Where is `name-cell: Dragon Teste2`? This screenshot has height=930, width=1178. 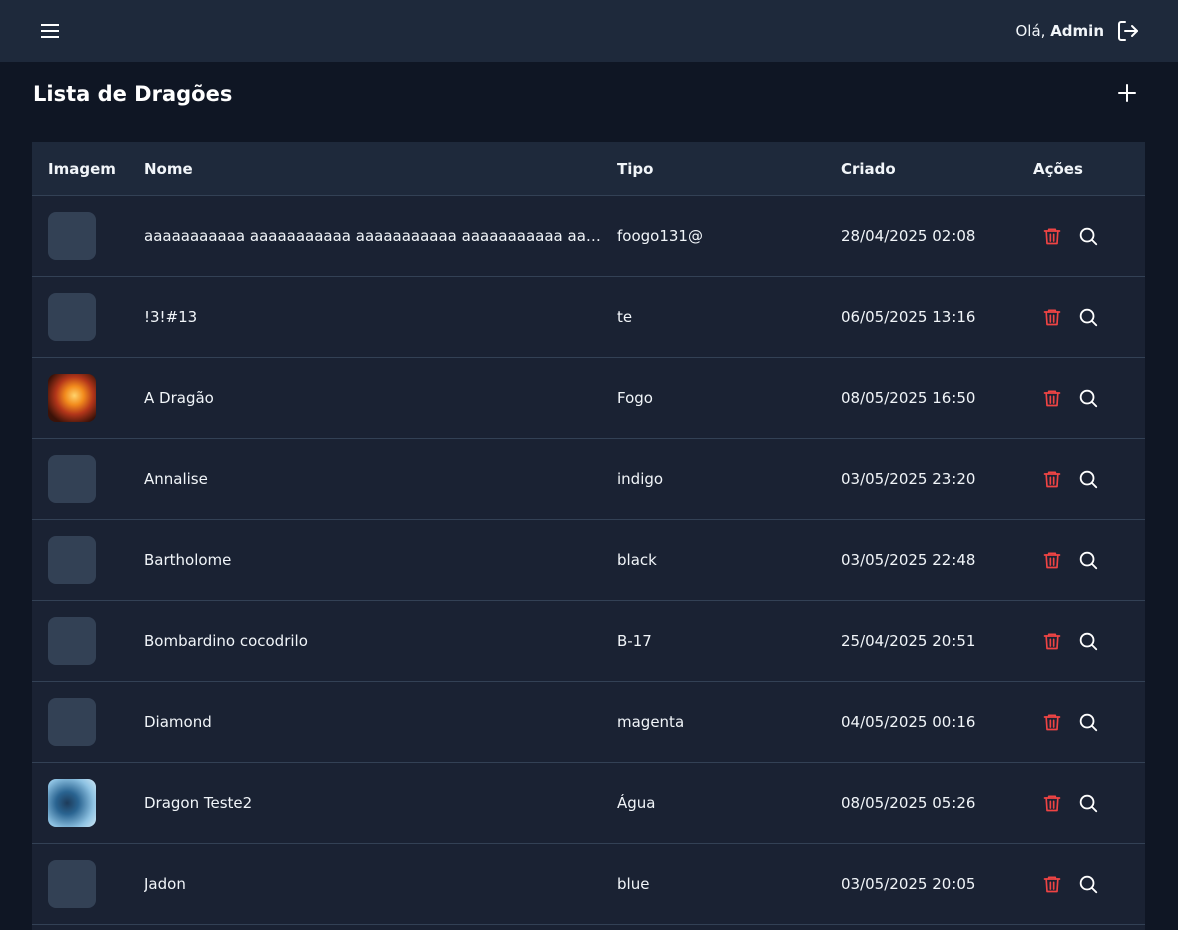
name-cell: Dragon Teste2 is located at coordinates (198, 803).